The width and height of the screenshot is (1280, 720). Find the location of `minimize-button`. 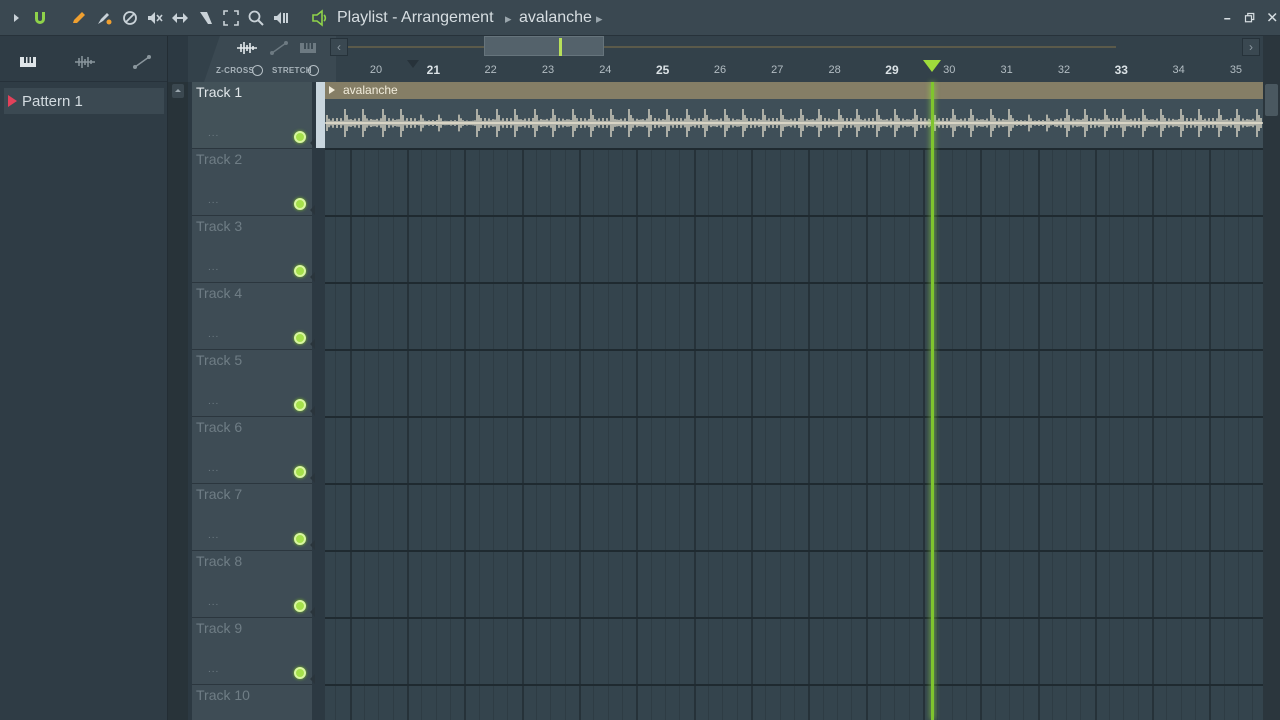

minimize-button is located at coordinates (1228, 18).